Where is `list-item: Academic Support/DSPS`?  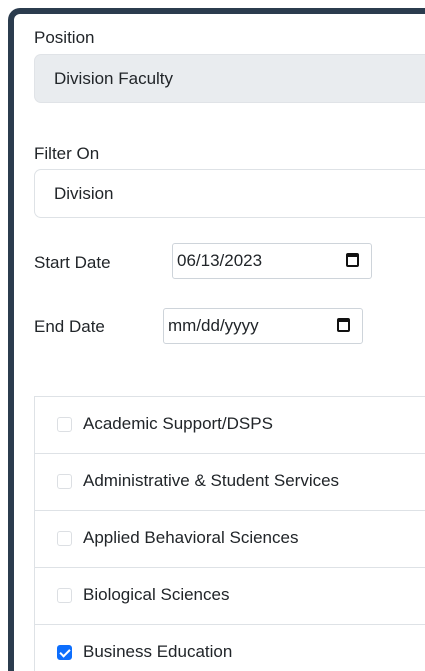
list-item: Academic Support/DSPS is located at coordinates (229, 424).